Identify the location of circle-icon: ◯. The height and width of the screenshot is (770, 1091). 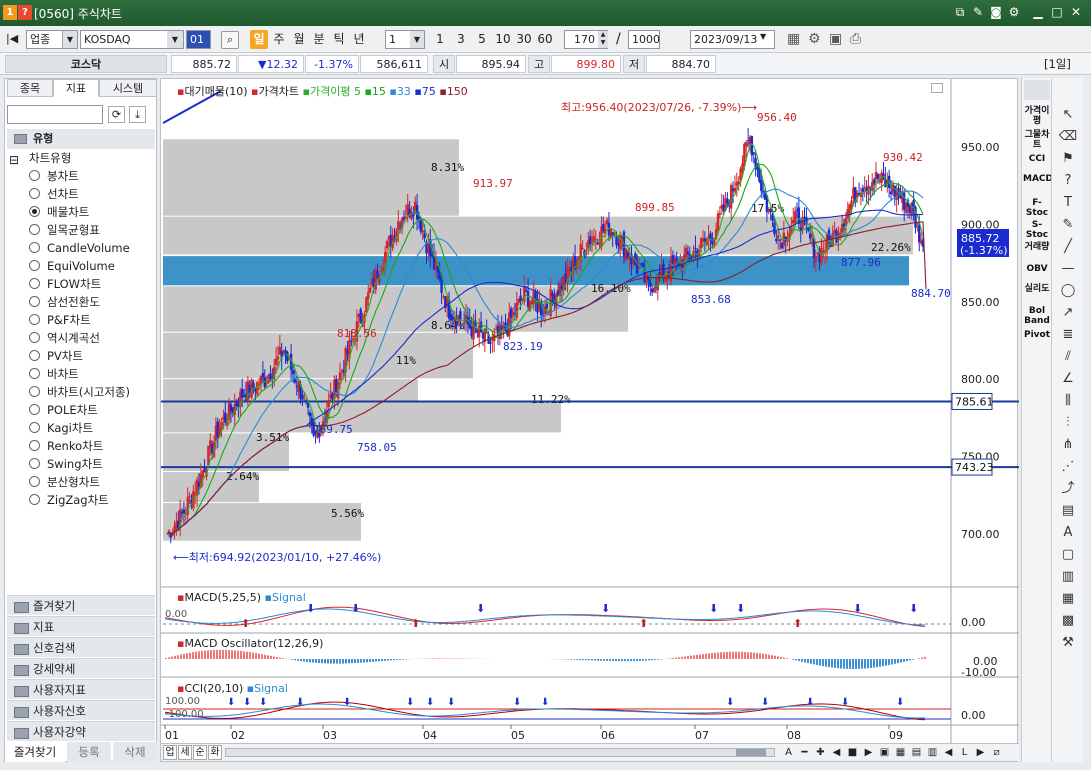
(1068, 291).